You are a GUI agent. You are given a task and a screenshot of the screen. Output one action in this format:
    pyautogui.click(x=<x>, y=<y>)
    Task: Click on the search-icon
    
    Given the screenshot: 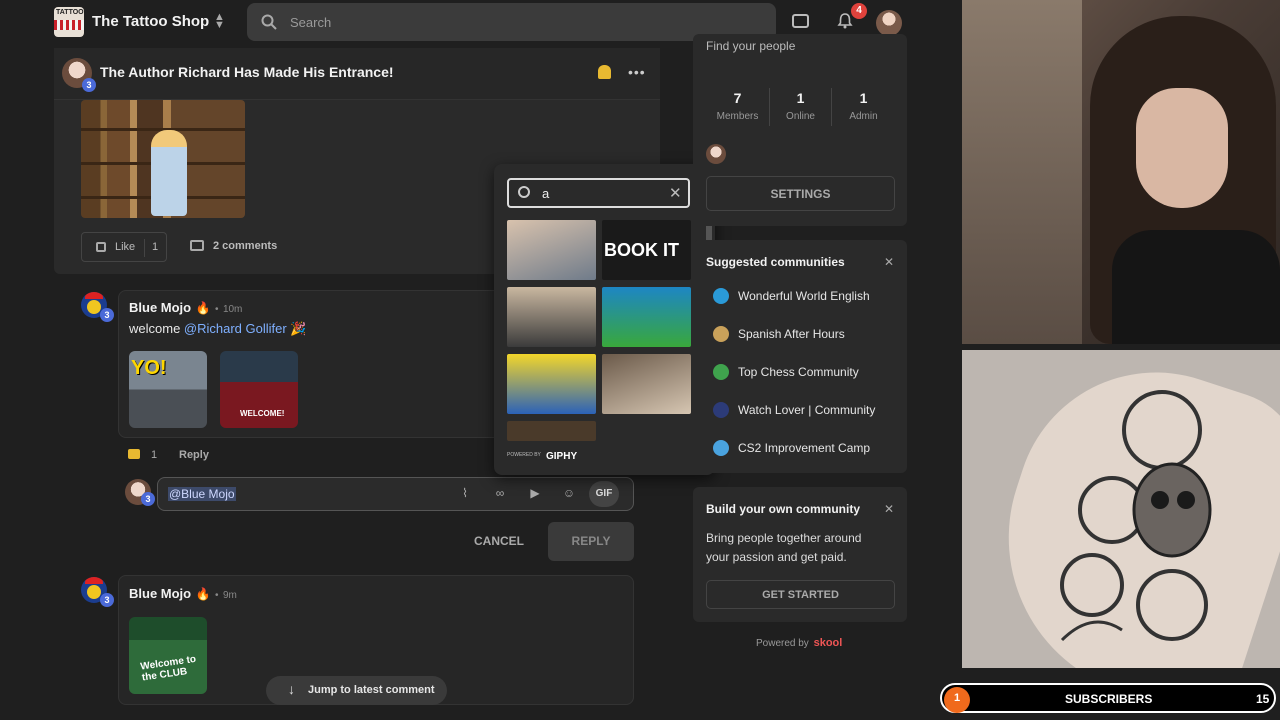 What is the action you would take?
    pyautogui.click(x=269, y=22)
    